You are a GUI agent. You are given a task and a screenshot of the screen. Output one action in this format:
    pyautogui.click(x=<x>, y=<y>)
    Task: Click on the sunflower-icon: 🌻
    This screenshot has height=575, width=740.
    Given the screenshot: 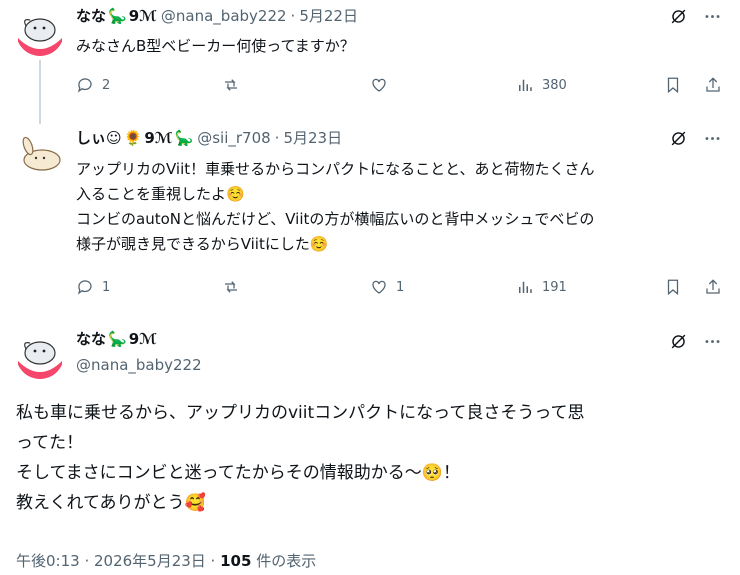 What is the action you would take?
    pyautogui.click(x=133, y=138)
    